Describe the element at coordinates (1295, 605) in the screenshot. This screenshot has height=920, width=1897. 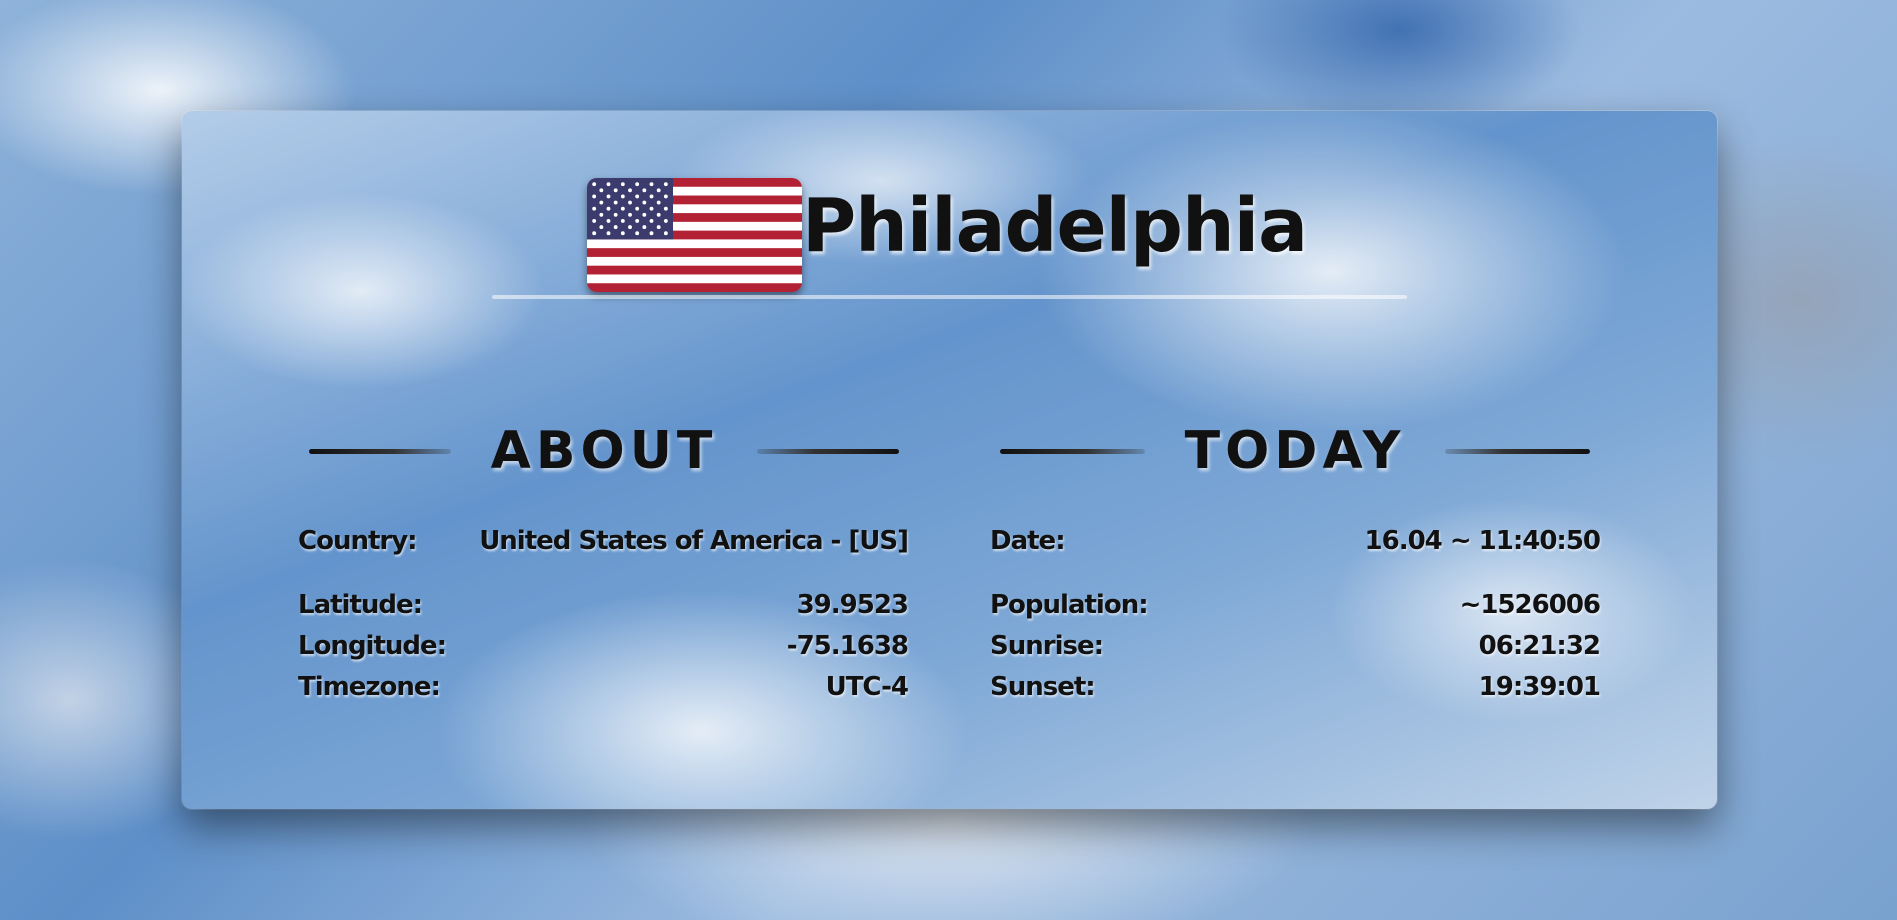
I see `today-row-population: Population: ~1526006` at that location.